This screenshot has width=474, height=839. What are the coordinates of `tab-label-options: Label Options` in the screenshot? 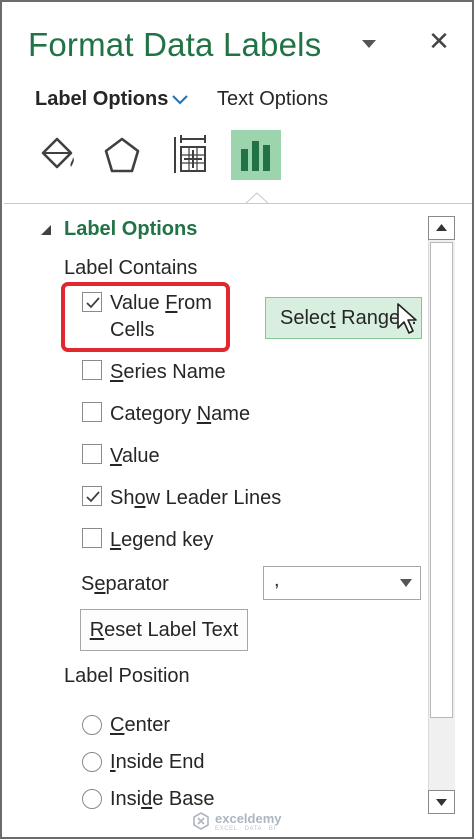 It's located at (101, 99).